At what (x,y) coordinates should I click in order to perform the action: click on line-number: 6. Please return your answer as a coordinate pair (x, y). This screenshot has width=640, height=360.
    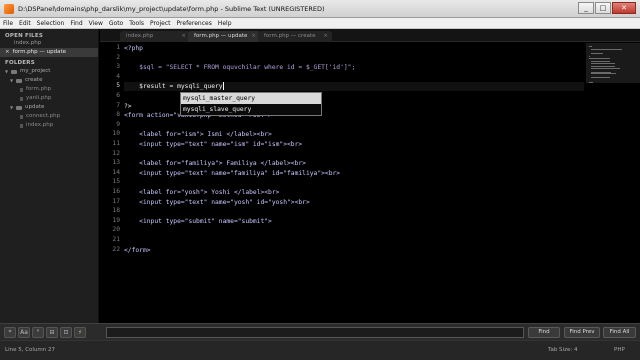
    Looking at the image, I should click on (118, 95).